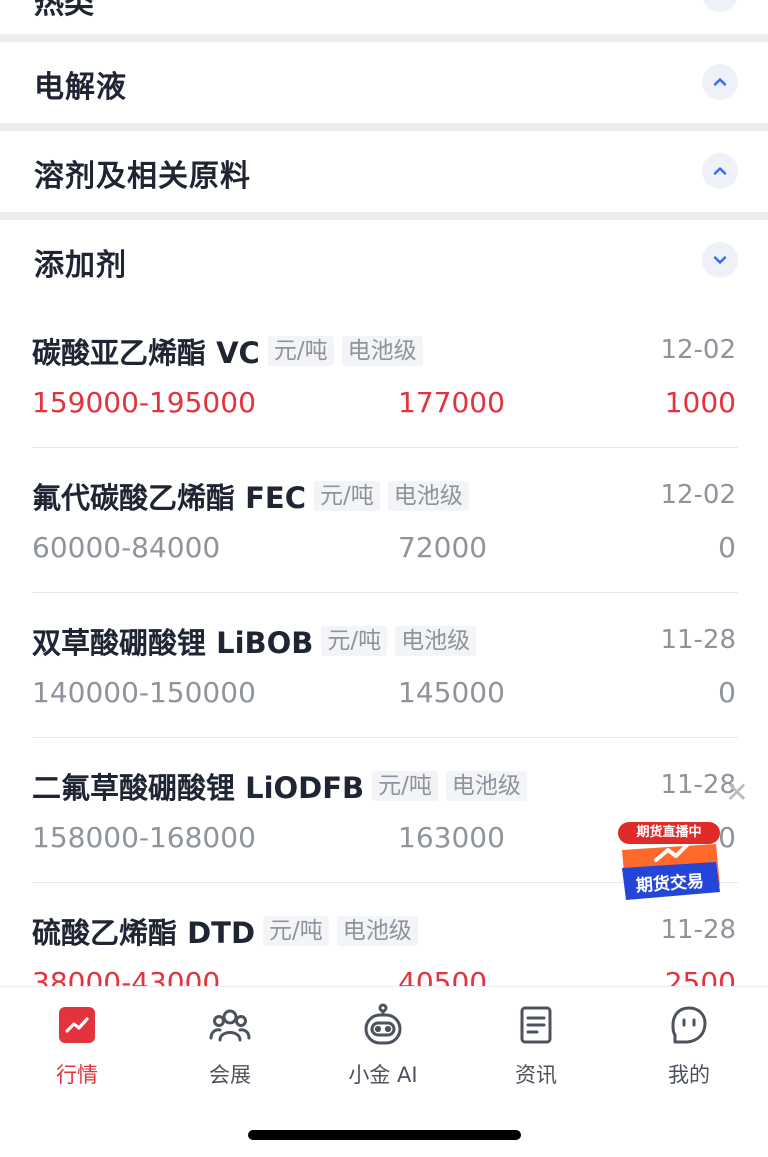  I want to click on chevron-down-icon, so click(720, 260).